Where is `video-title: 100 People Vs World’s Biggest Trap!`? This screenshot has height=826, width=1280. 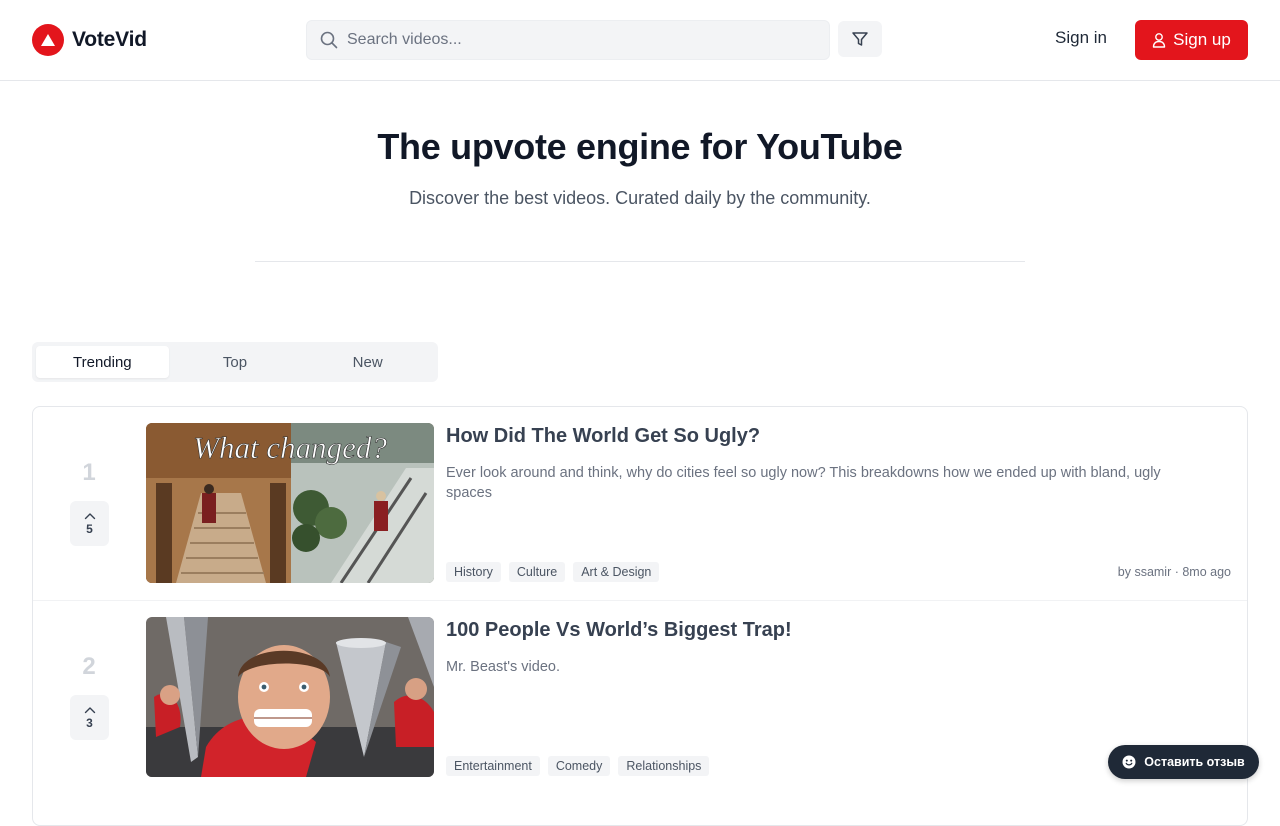 video-title: 100 People Vs World’s Biggest Trap! is located at coordinates (619, 630).